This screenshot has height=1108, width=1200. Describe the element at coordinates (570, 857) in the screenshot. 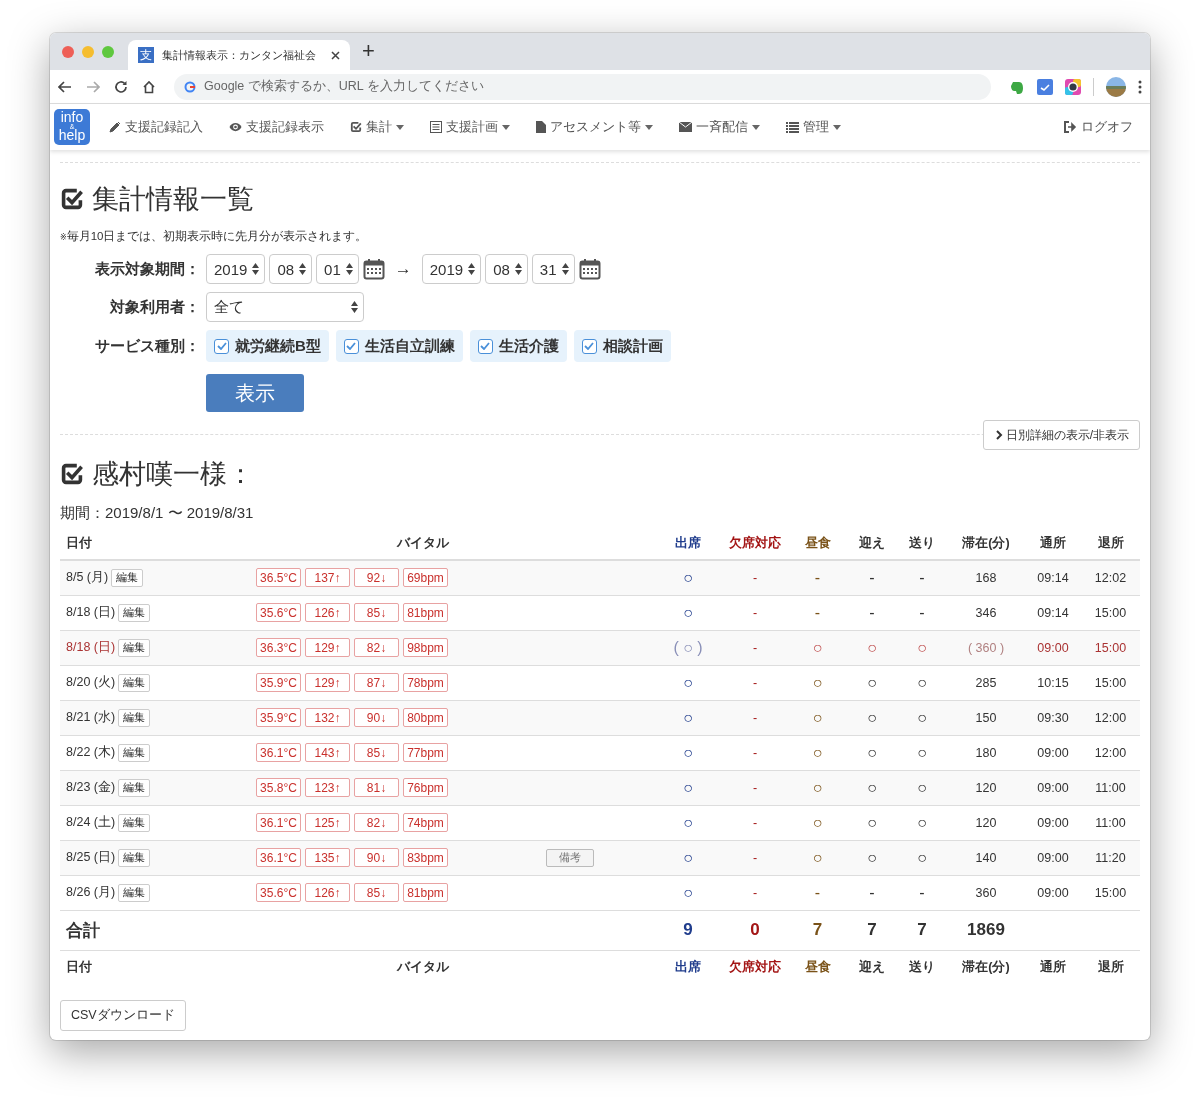

I see `note-button: 備考` at that location.